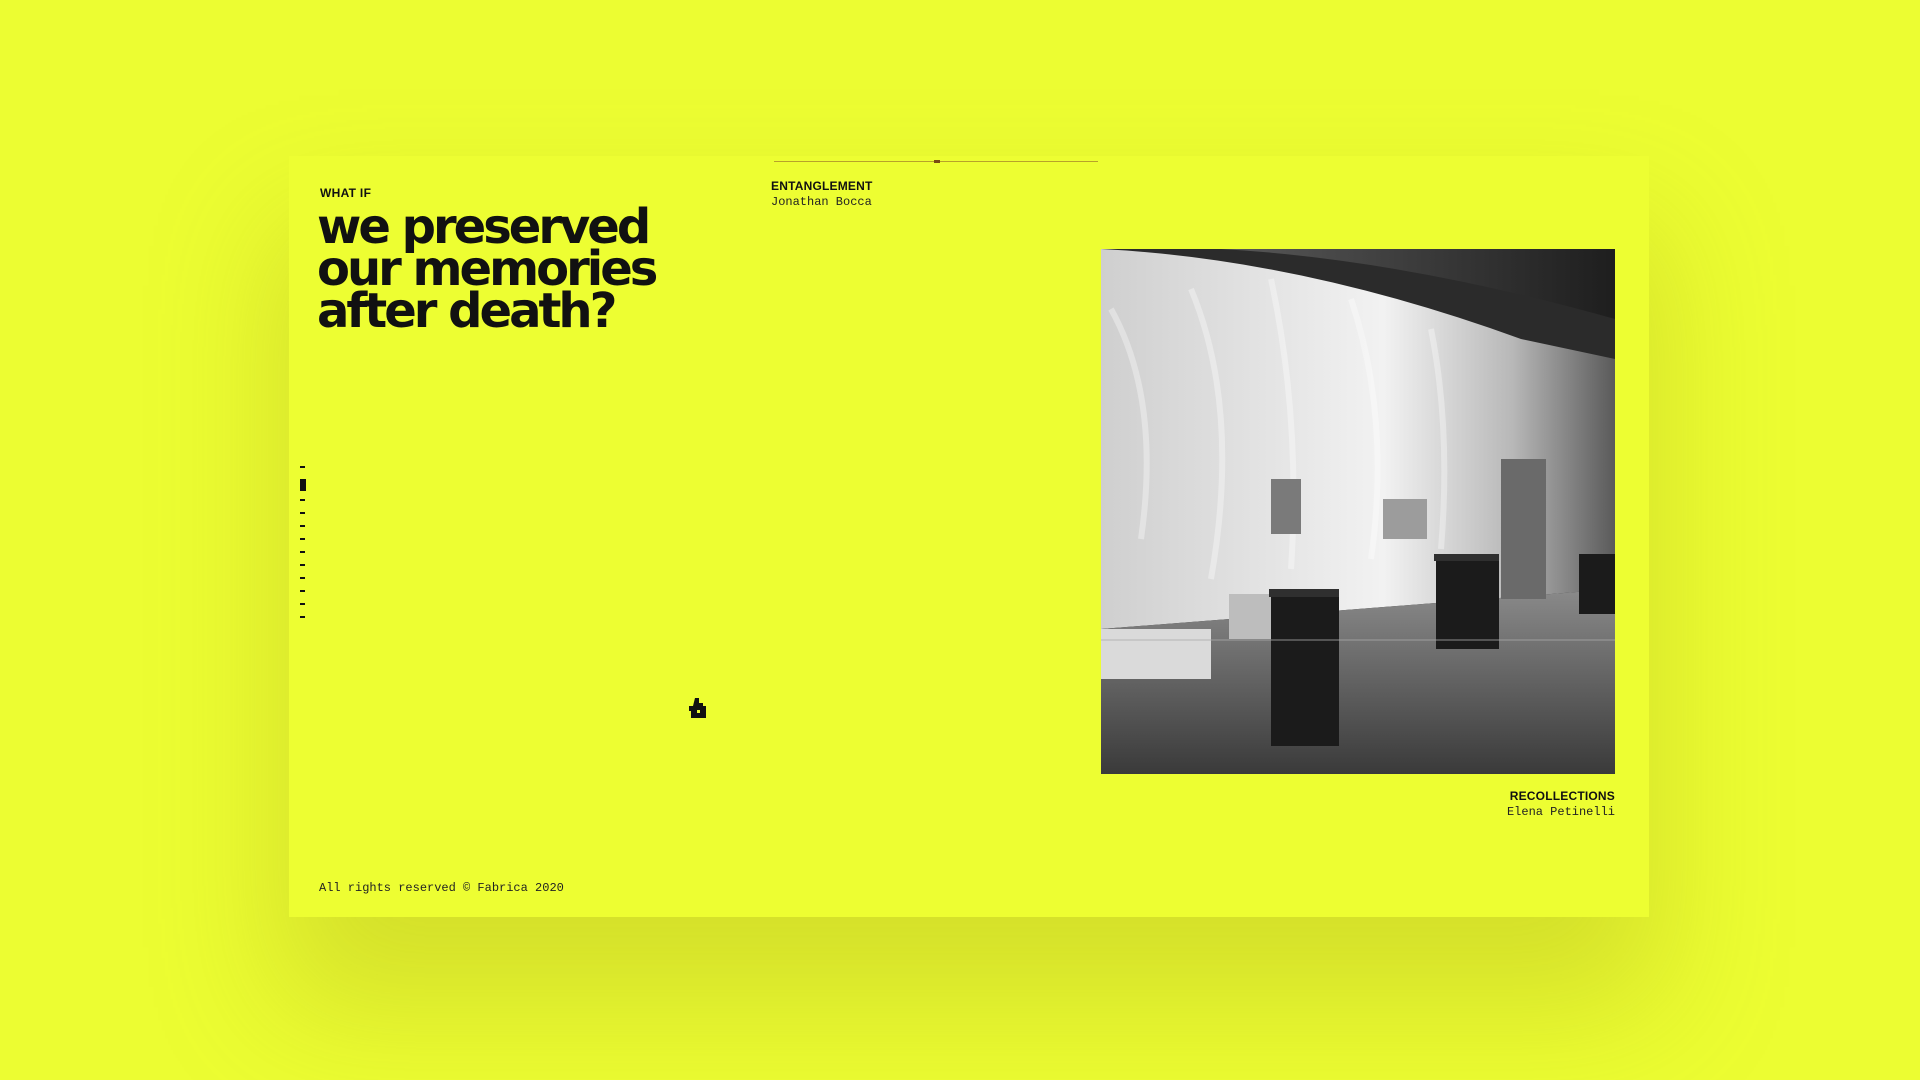 Image resolution: width=1920 pixels, height=1080 pixels. Describe the element at coordinates (1560, 812) in the screenshot. I see `project-author: Elena Petinelli` at that location.